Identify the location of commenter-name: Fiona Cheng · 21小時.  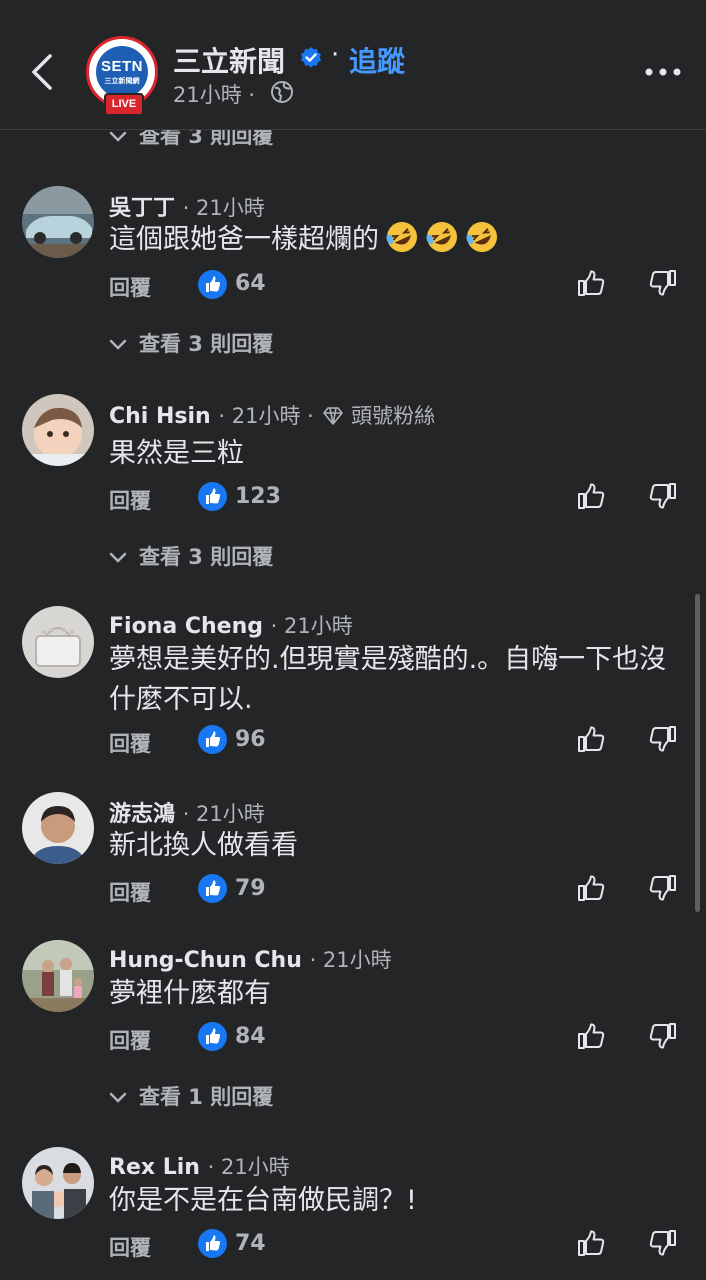
(231, 625).